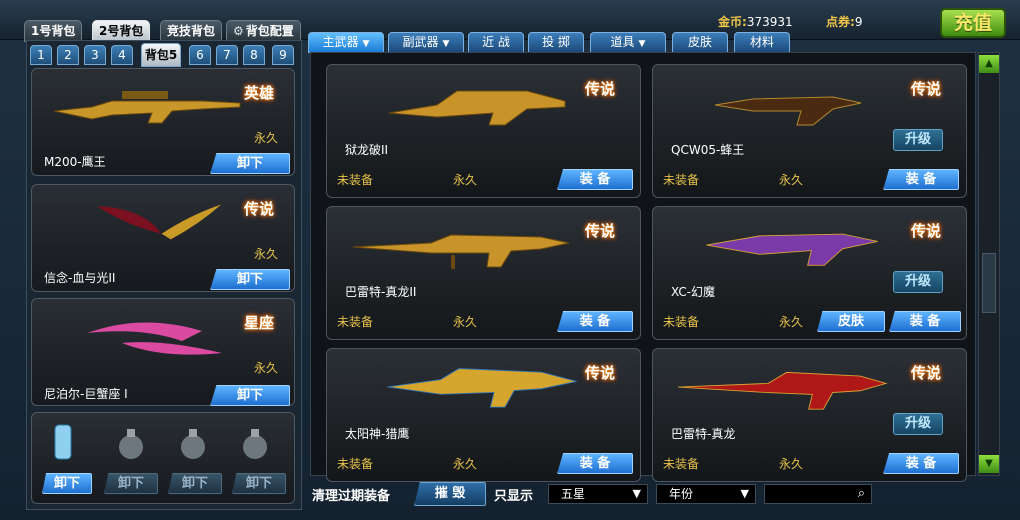 The width and height of the screenshot is (1020, 520). I want to click on rank-badge: 星座, so click(258, 323).